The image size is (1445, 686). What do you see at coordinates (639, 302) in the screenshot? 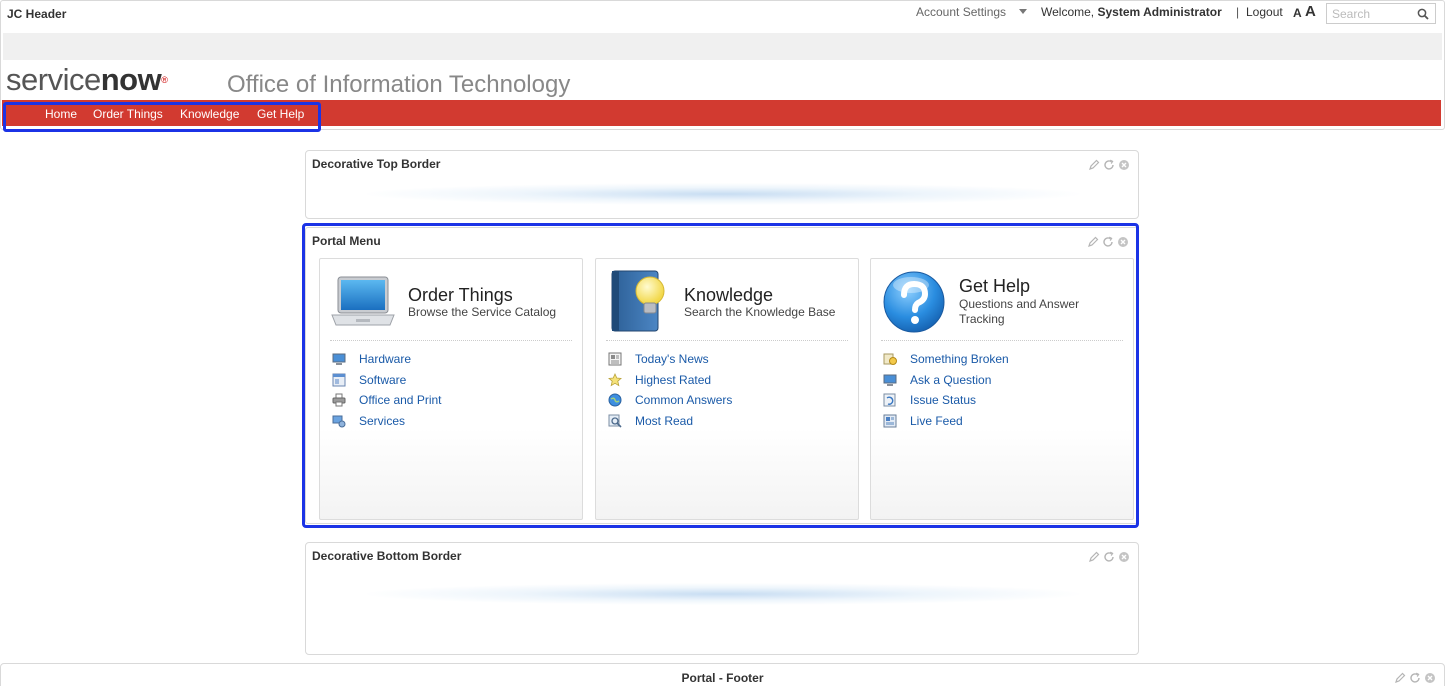
I see `book-lightbulb-icon` at bounding box center [639, 302].